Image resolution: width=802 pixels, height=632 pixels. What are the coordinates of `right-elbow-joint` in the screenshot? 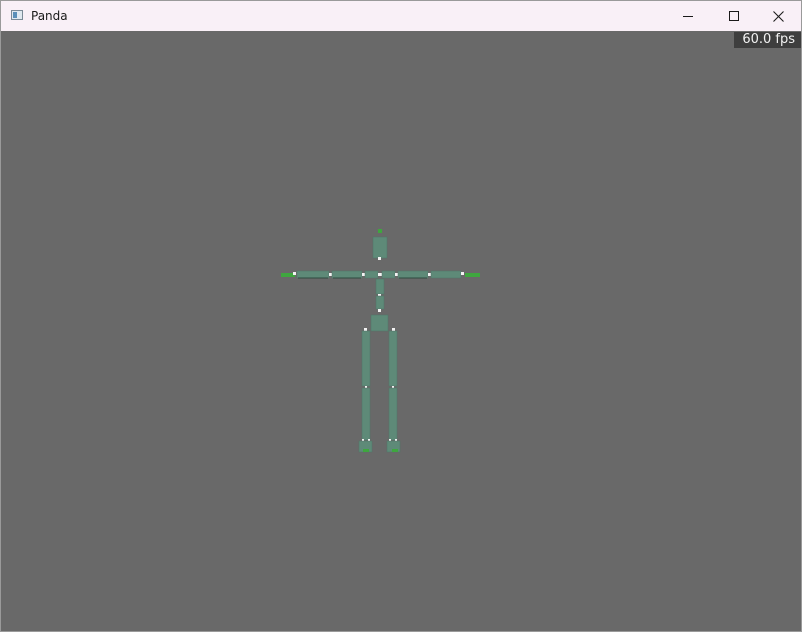 It's located at (429, 274).